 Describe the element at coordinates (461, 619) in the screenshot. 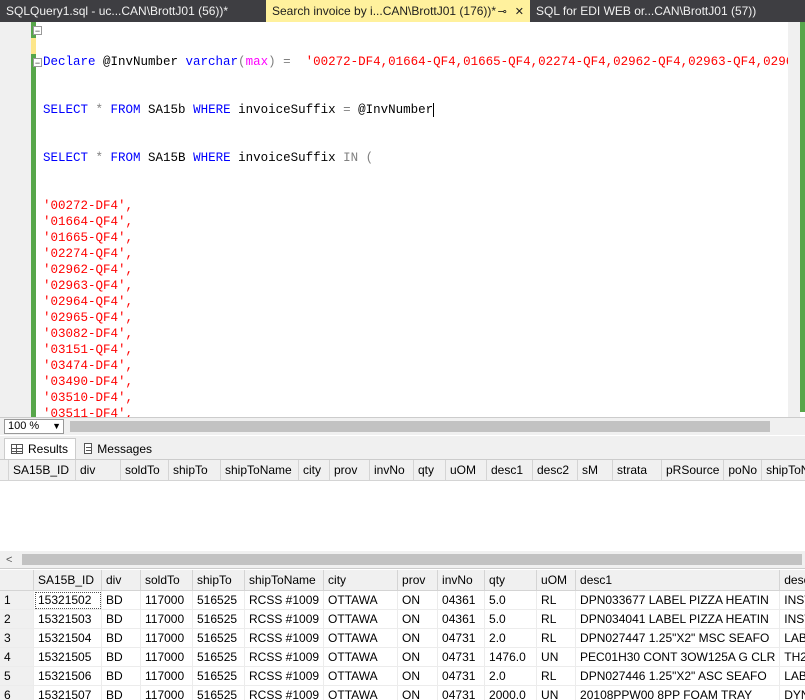

I see `table-cell: 04361` at that location.